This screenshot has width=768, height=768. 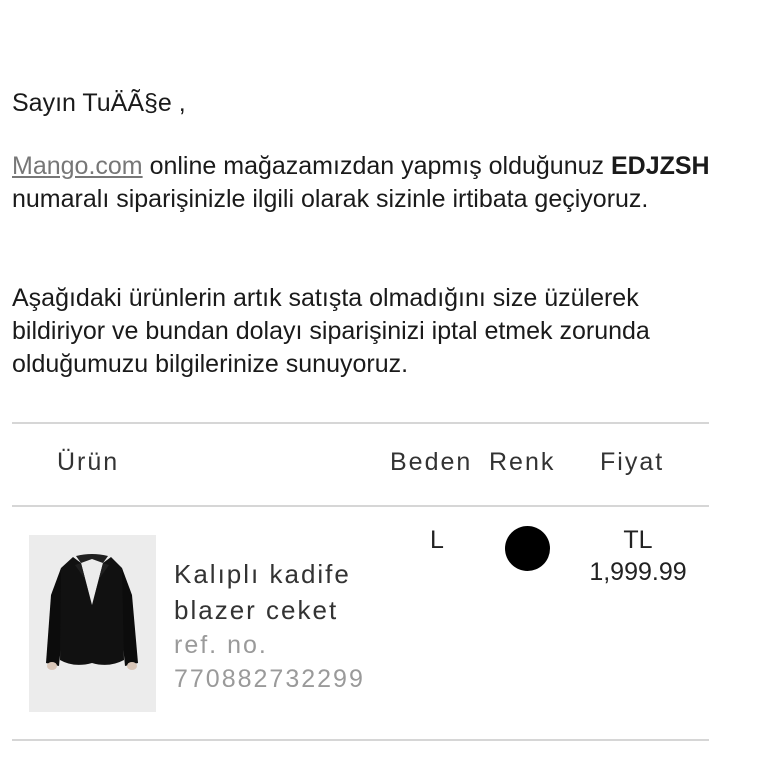 What do you see at coordinates (638, 572) in the screenshot?
I see `price-value: 1,999.99` at bounding box center [638, 572].